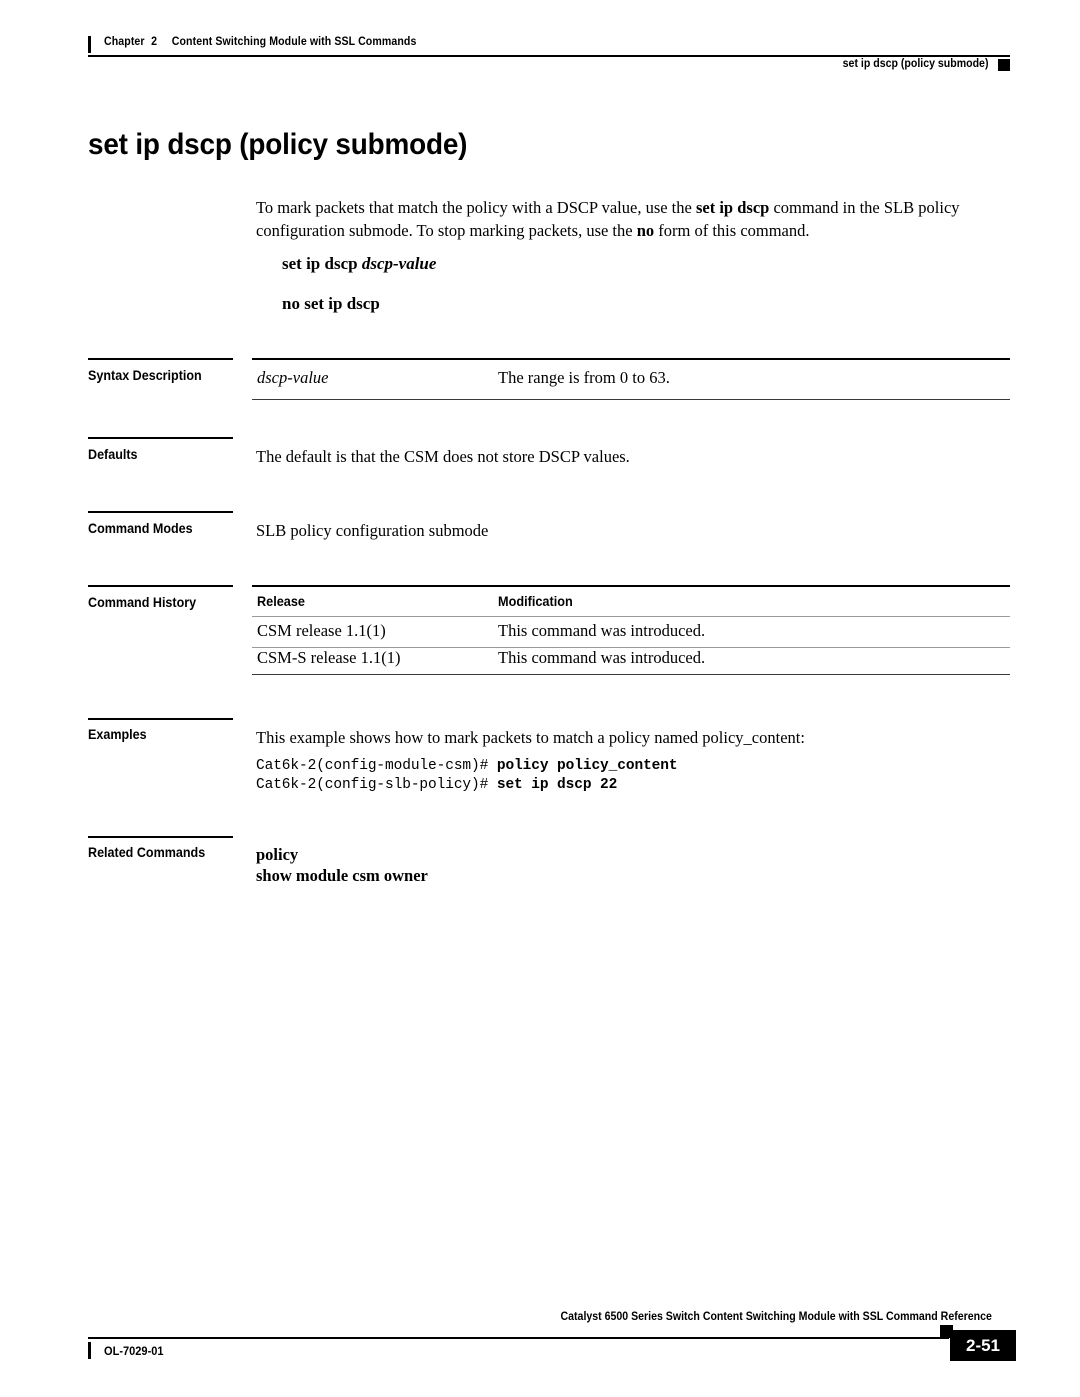 The width and height of the screenshot is (1080, 1397). Describe the element at coordinates (372, 530) in the screenshot. I see `command-modes-text: SLB policy configuration submode` at that location.